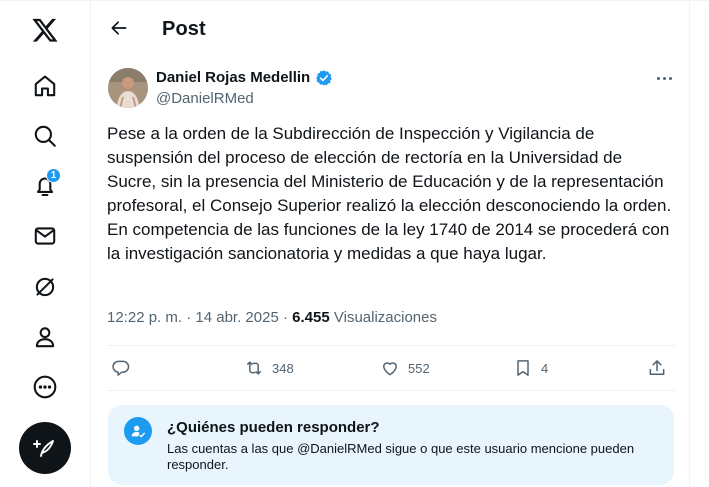 This screenshot has height=487, width=709. Describe the element at coordinates (530, 368) in the screenshot. I see `bookmark-button: 4` at that location.